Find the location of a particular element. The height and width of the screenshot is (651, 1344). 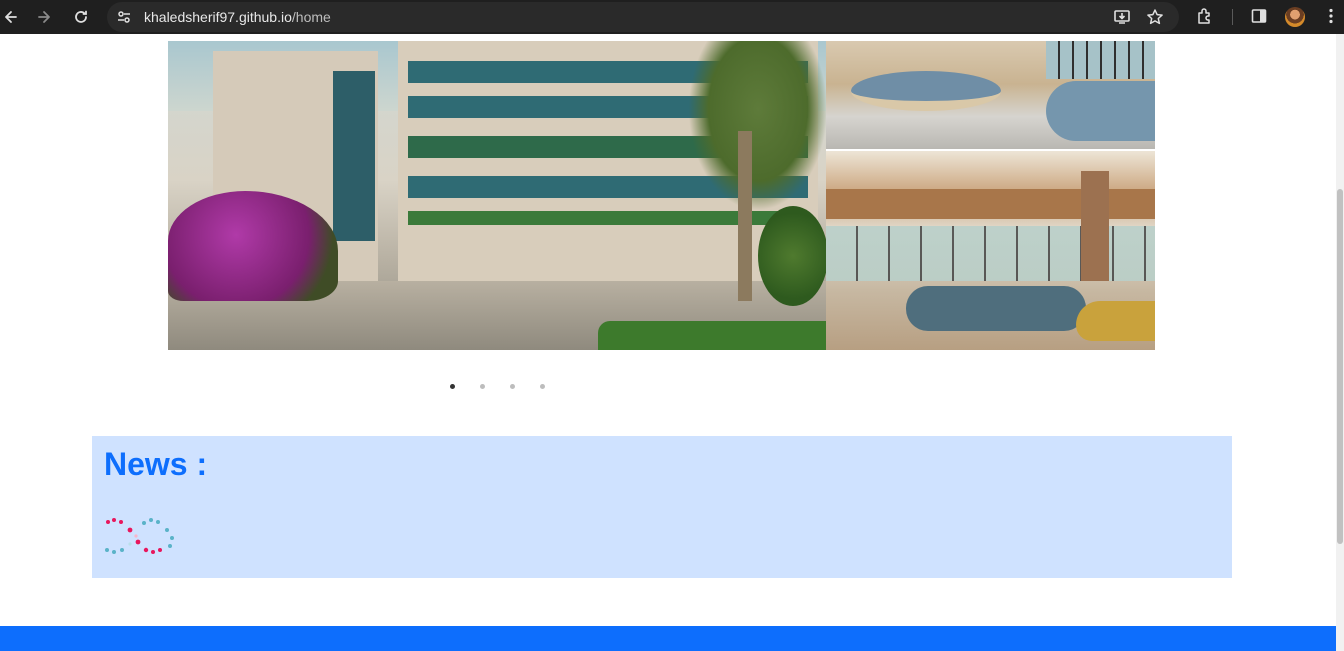

extensions-icon is located at coordinates (1205, 16).